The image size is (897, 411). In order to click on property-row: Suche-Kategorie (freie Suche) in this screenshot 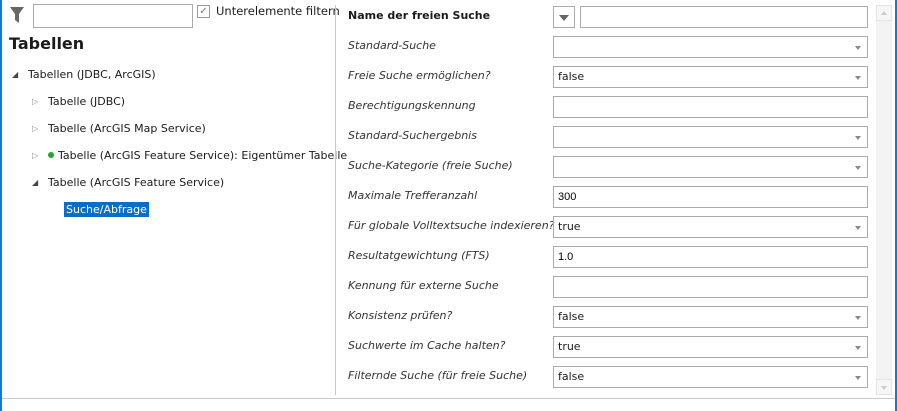, I will do `click(608, 168)`.